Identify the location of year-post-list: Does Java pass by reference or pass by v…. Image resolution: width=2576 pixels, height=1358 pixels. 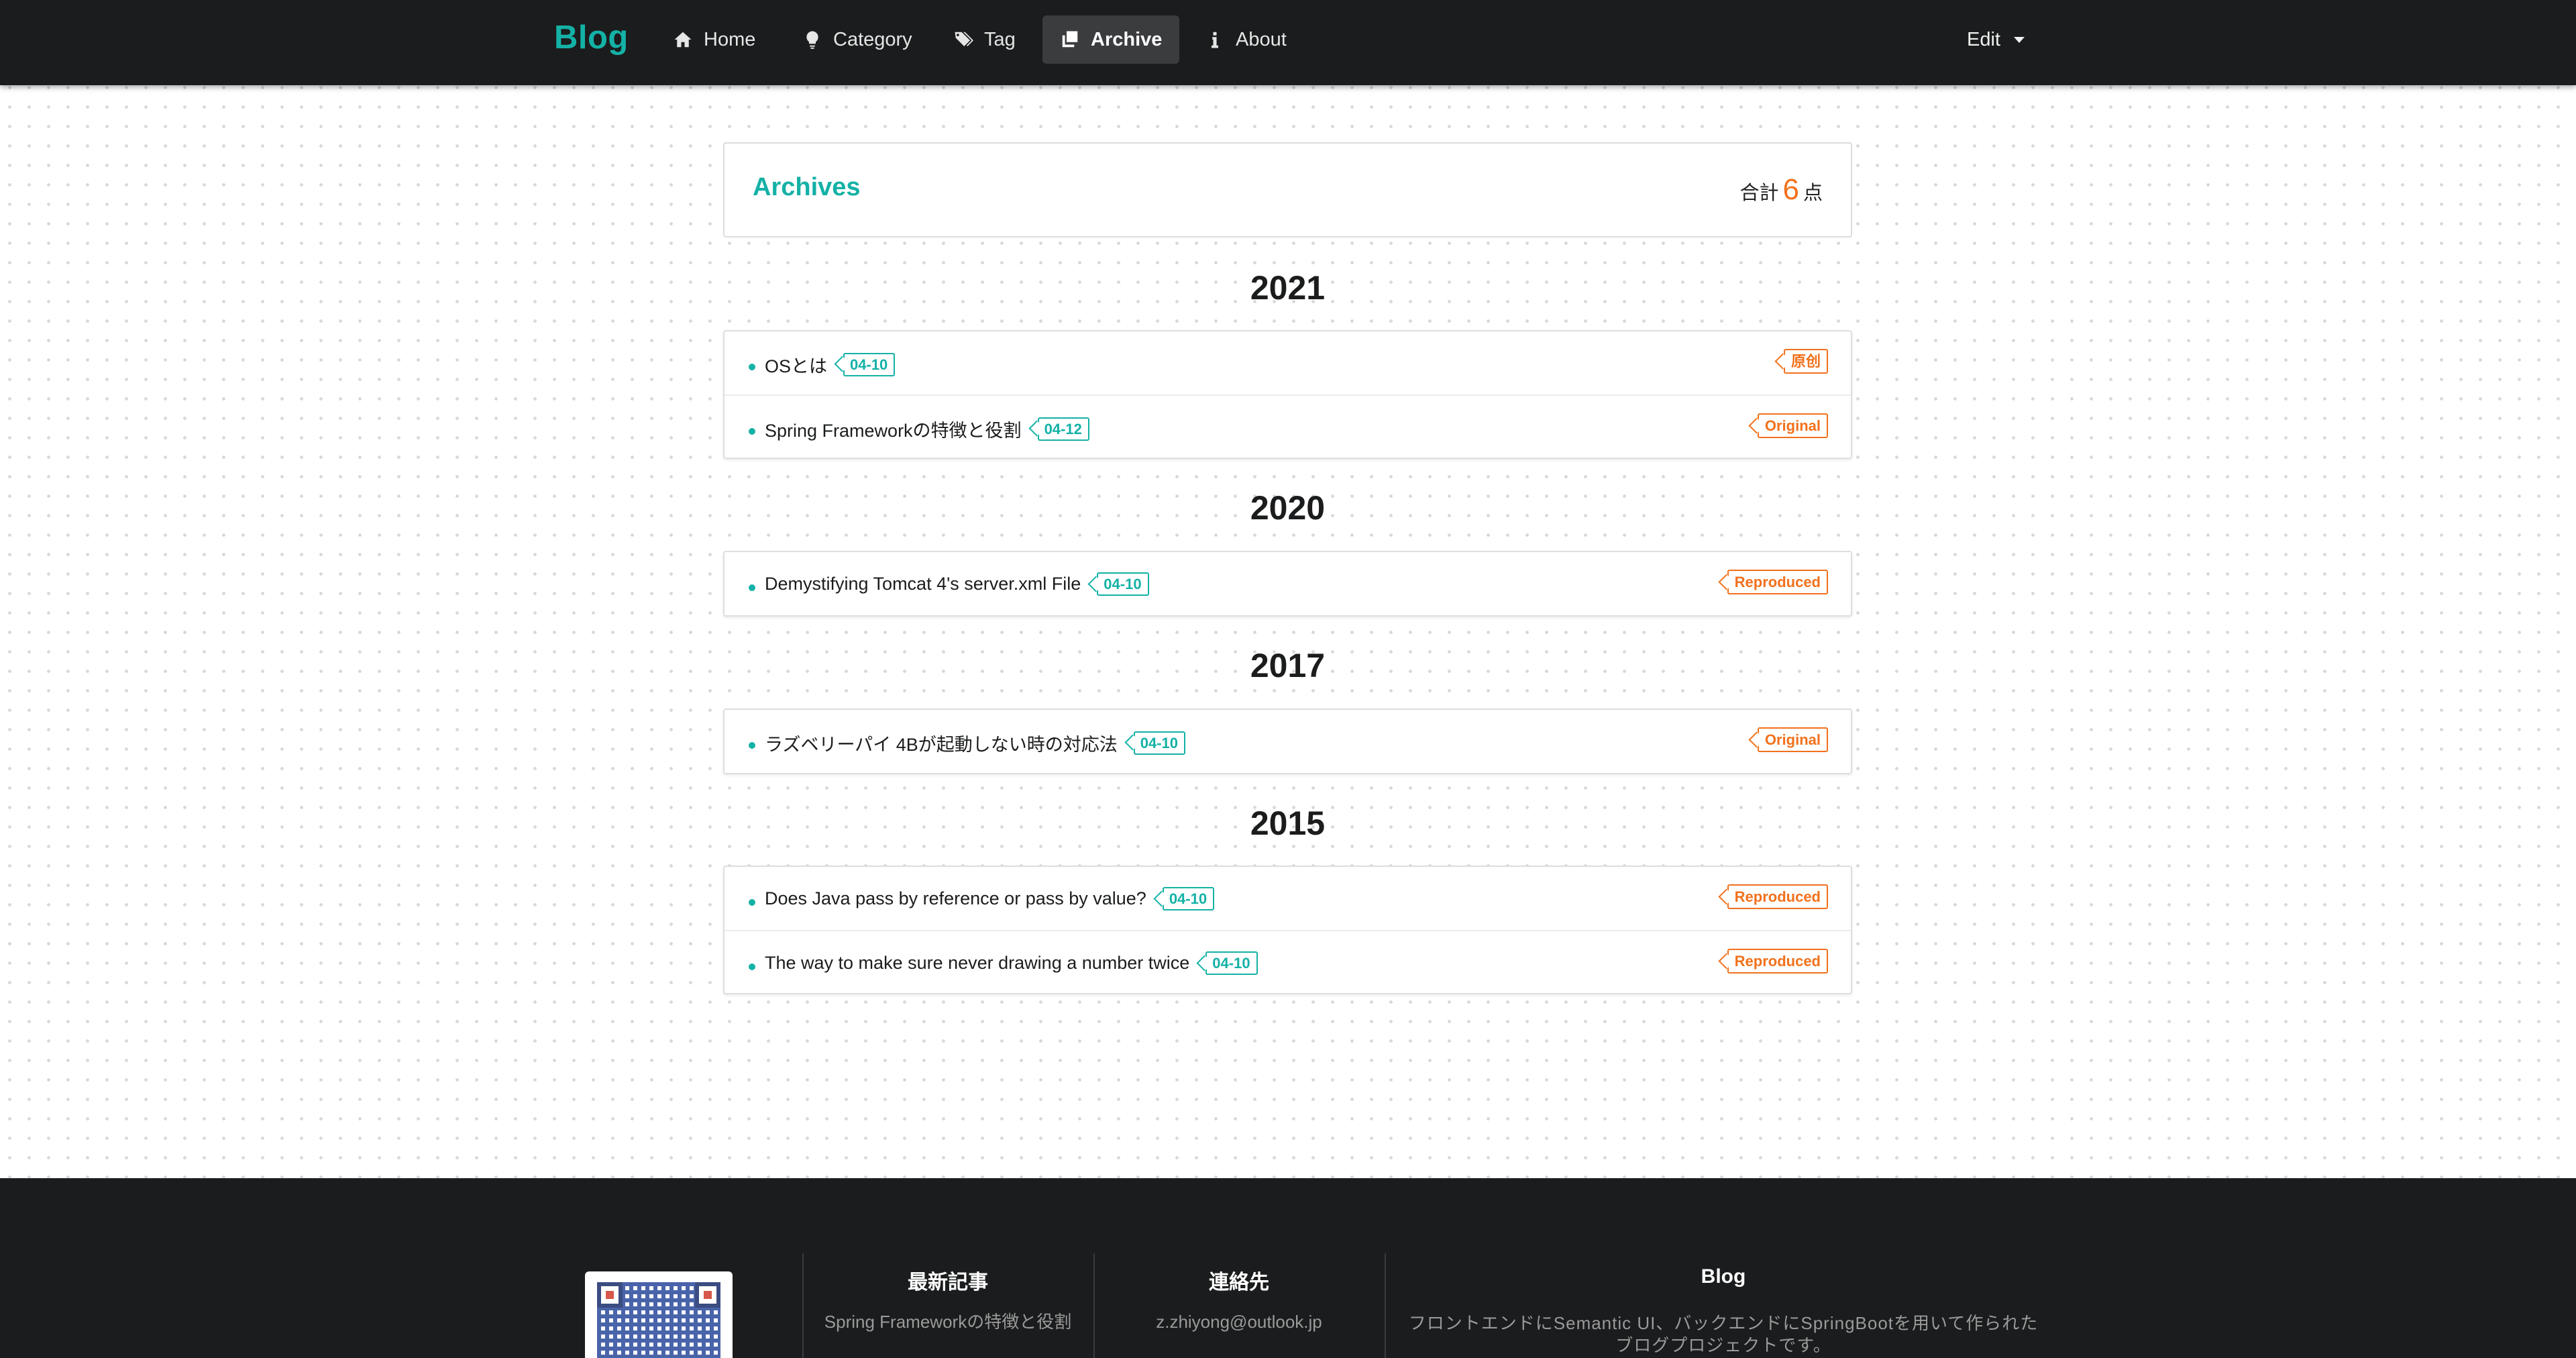
(1287, 930).